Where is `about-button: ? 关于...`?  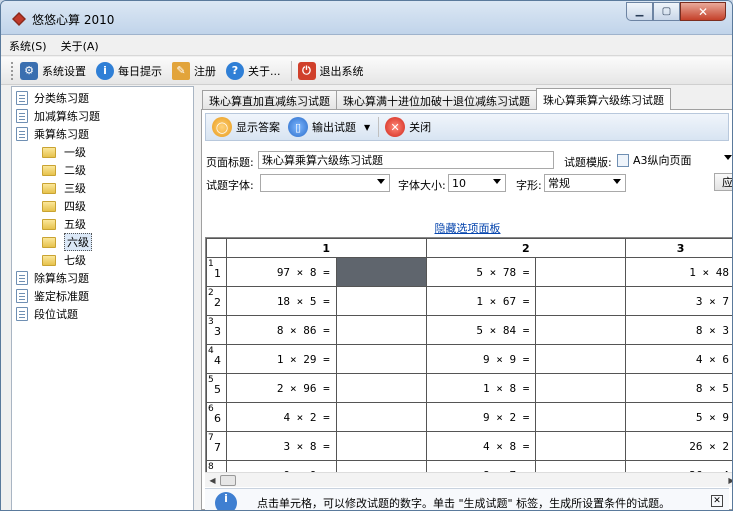
about-button: ? 关于... is located at coordinates (253, 71).